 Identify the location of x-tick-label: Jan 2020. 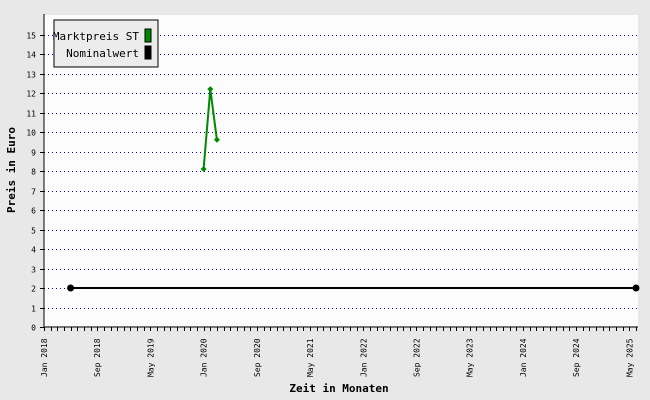
(204, 357).